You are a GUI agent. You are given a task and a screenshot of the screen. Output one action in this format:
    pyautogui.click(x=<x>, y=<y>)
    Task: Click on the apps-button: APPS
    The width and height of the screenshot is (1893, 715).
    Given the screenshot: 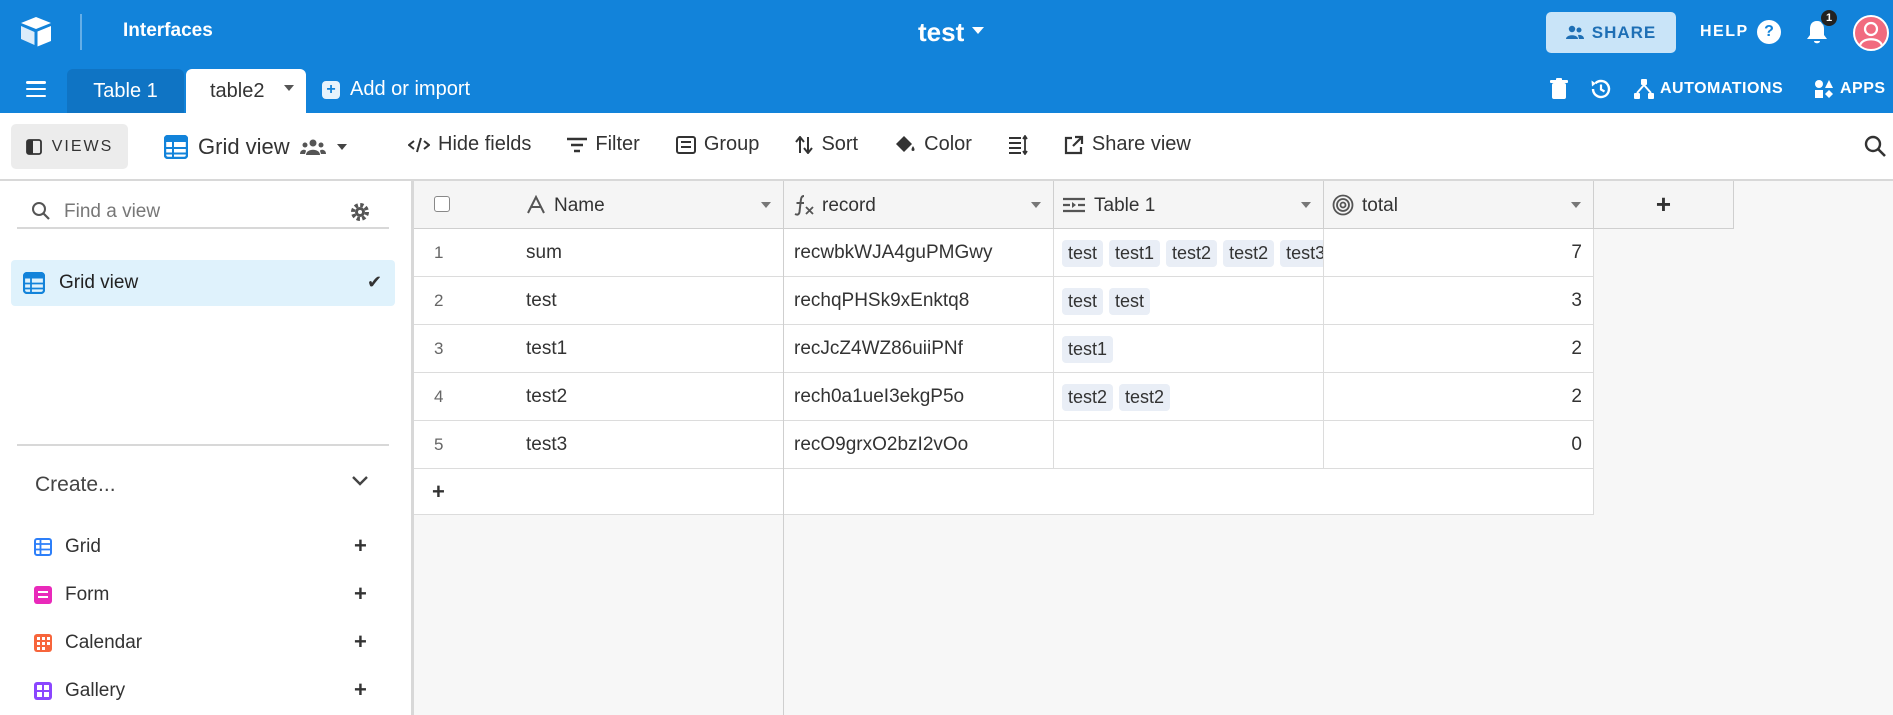 What is the action you would take?
    pyautogui.click(x=1850, y=89)
    